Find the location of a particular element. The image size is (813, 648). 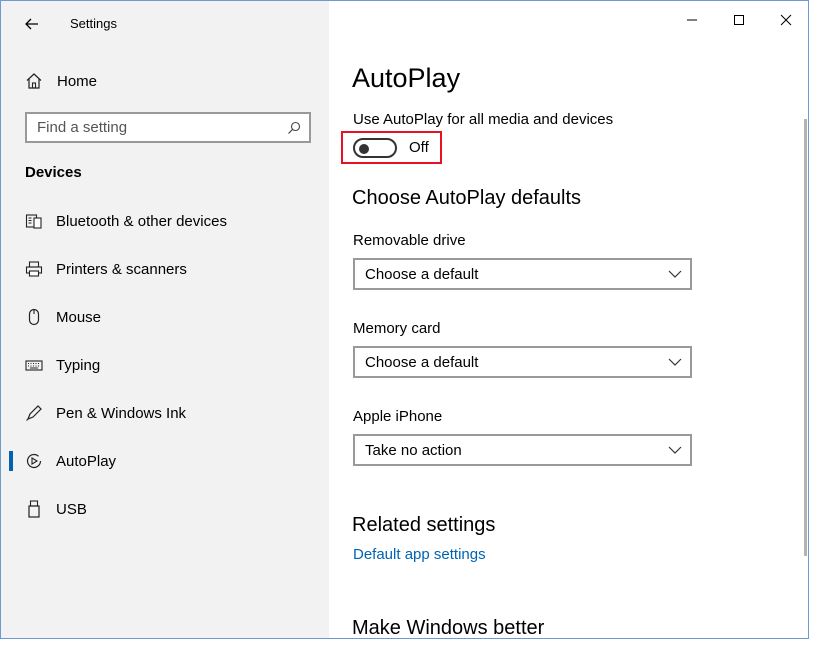

autoplay-toggle-highlight: Off is located at coordinates (391, 147).